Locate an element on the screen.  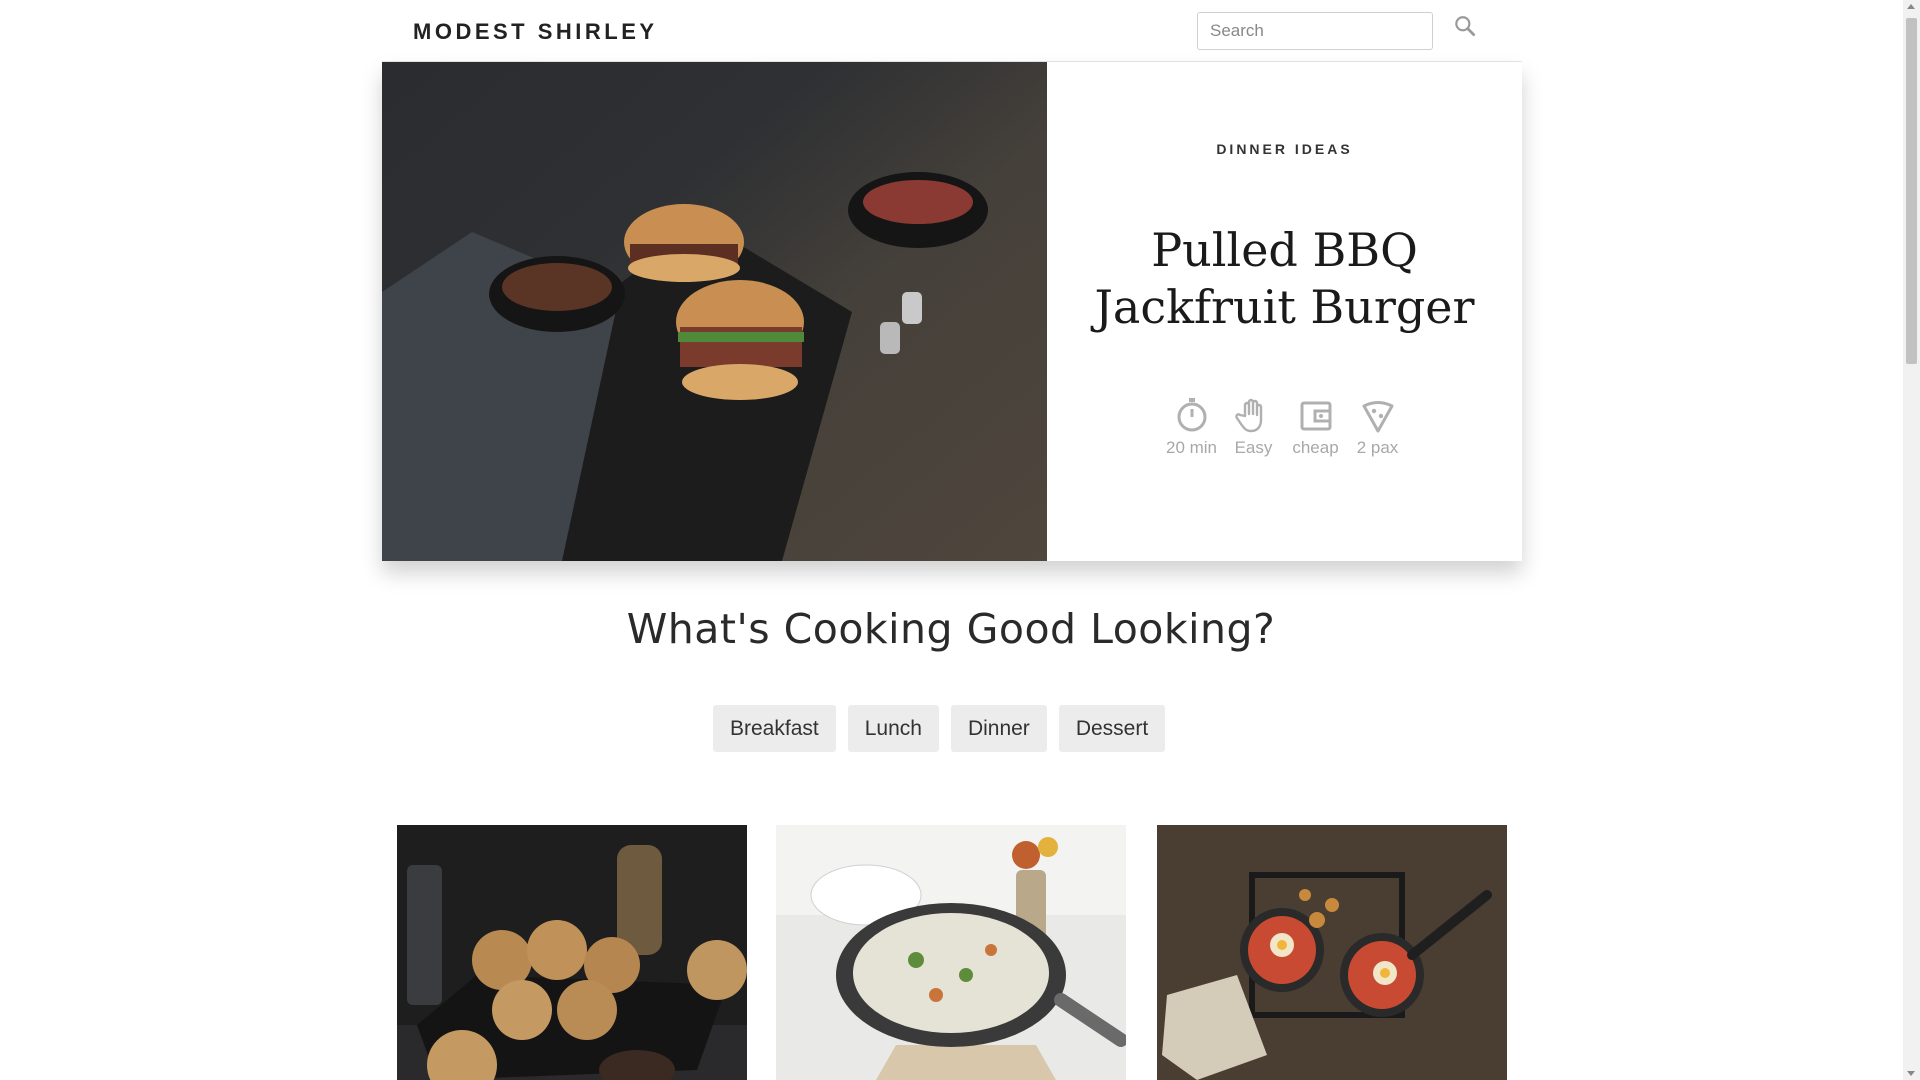
recipe-card-muffins is located at coordinates (572, 952).